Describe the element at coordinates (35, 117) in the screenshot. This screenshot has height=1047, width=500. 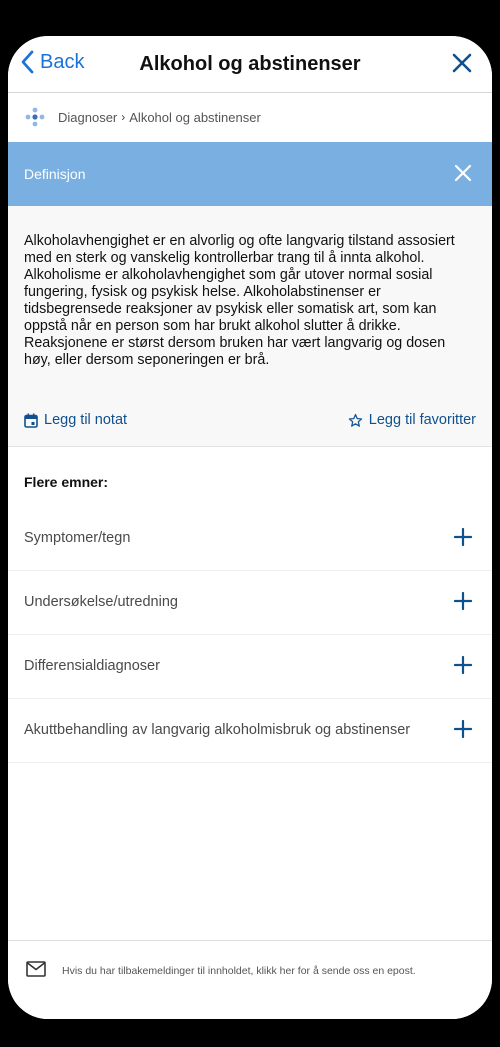
I see `app-logo-icon` at that location.